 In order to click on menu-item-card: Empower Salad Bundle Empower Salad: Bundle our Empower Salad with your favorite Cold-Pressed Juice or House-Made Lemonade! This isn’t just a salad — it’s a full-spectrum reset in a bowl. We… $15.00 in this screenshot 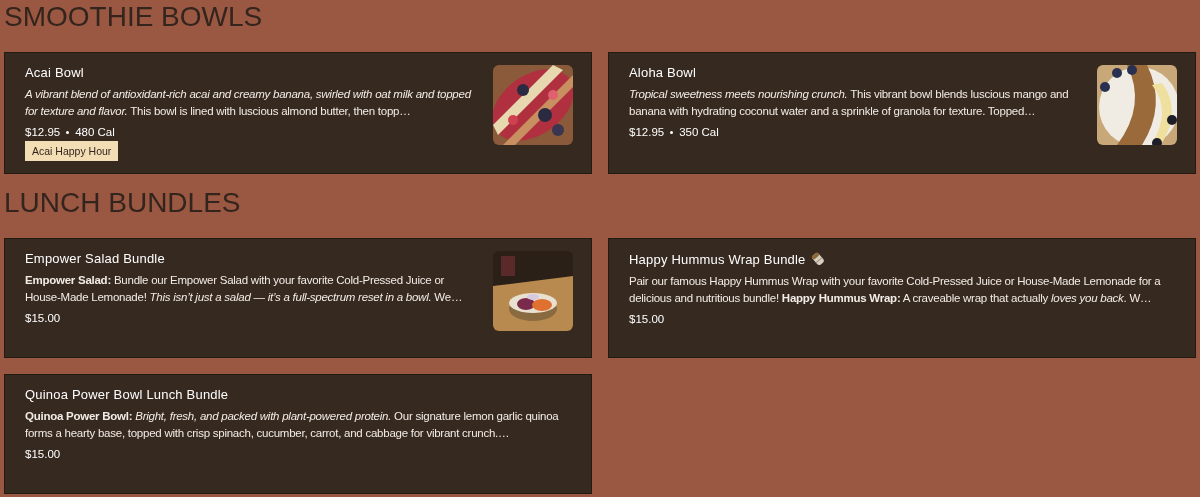, I will do `click(298, 298)`.